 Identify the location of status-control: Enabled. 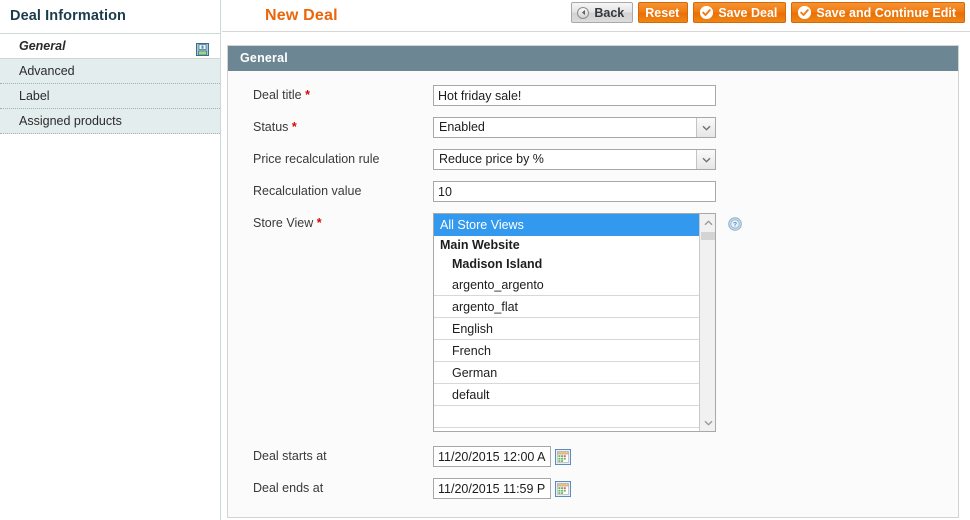
(574, 127).